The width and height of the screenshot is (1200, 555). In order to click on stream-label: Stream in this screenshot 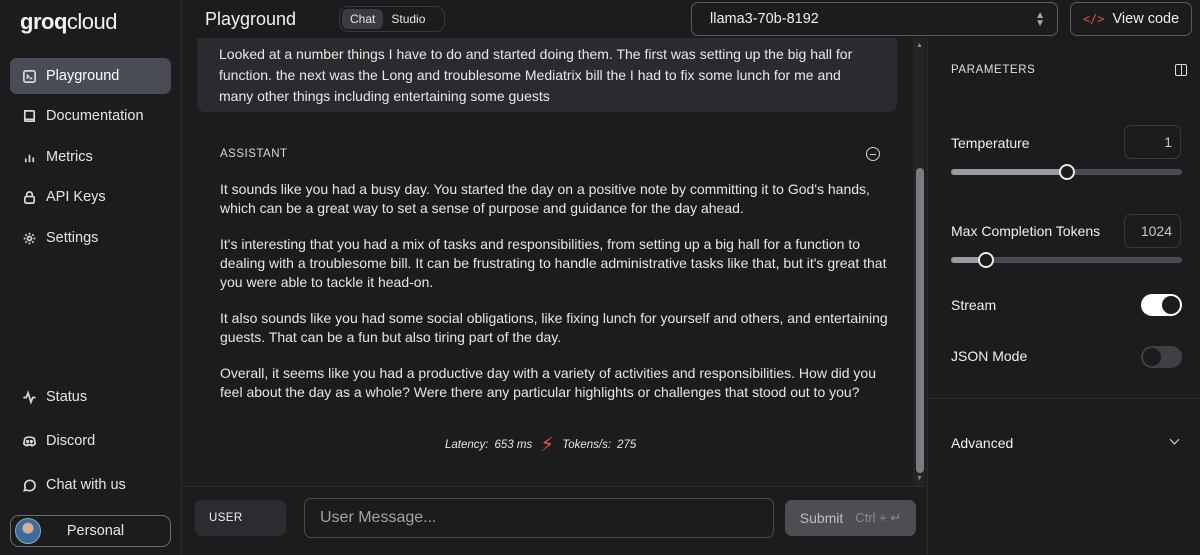, I will do `click(974, 305)`.